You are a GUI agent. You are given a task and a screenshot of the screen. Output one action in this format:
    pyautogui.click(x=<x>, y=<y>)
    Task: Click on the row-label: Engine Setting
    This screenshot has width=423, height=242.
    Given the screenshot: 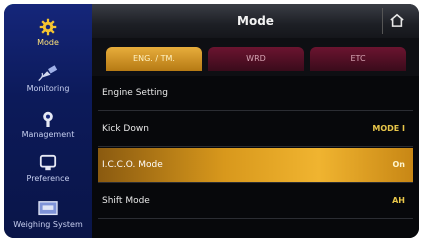 What is the action you would take?
    pyautogui.click(x=135, y=93)
    